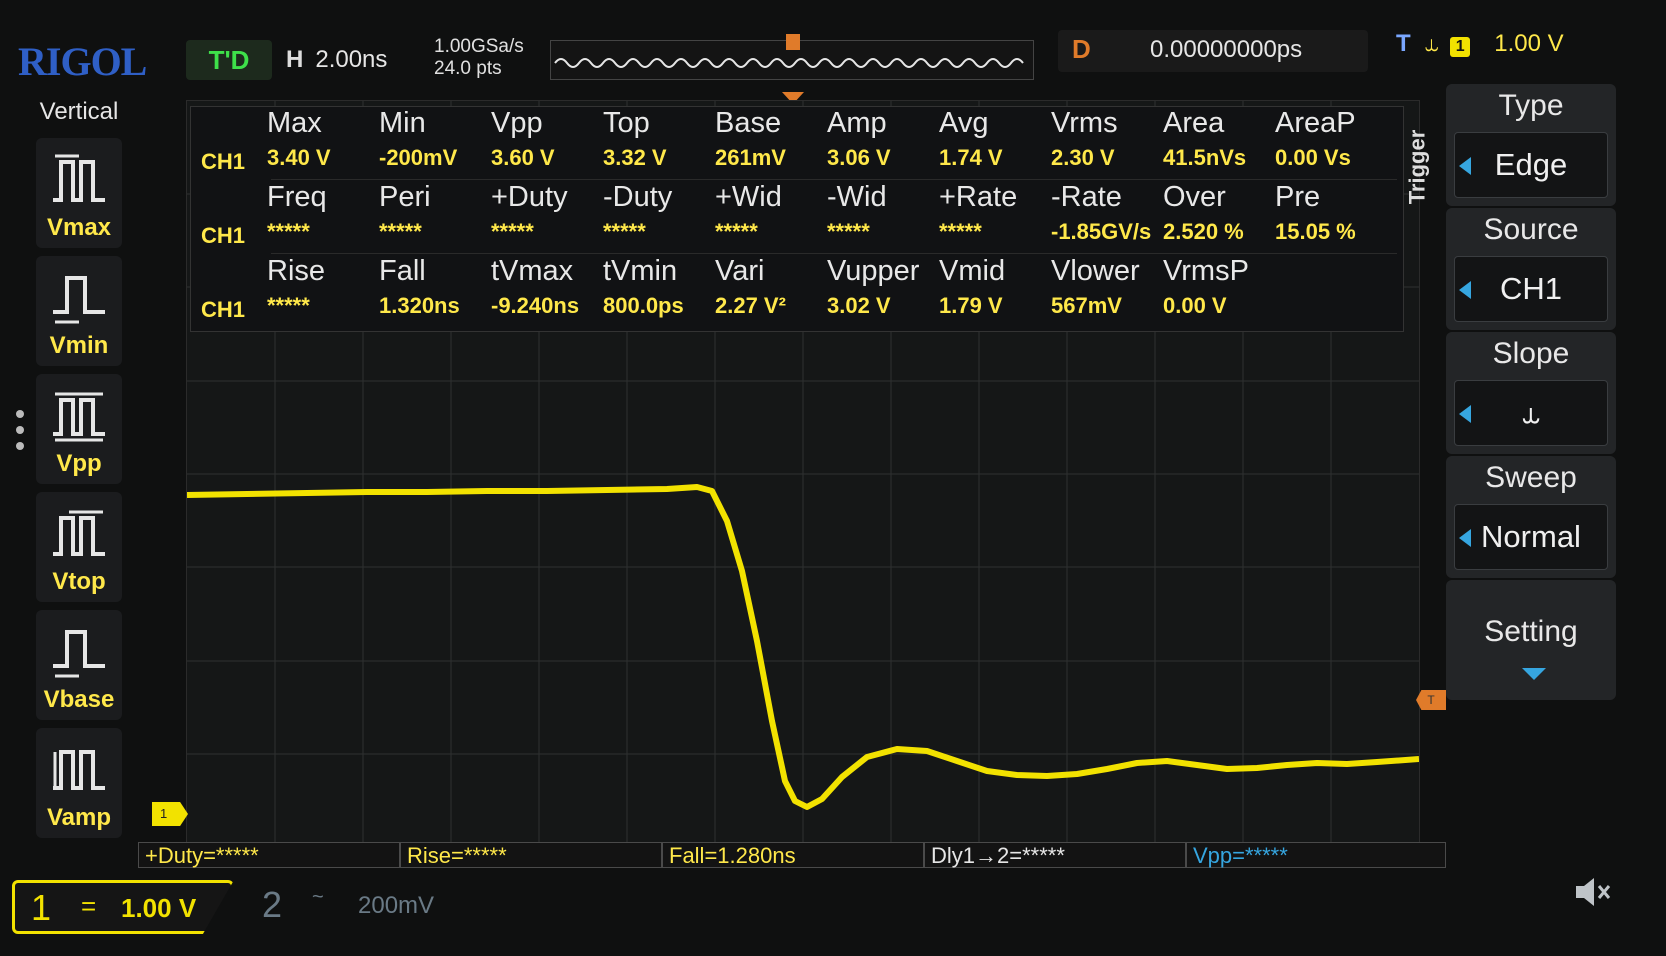 The width and height of the screenshot is (1666, 956). What do you see at coordinates (1531, 631) in the screenshot?
I see `setting-label: Setting` at bounding box center [1531, 631].